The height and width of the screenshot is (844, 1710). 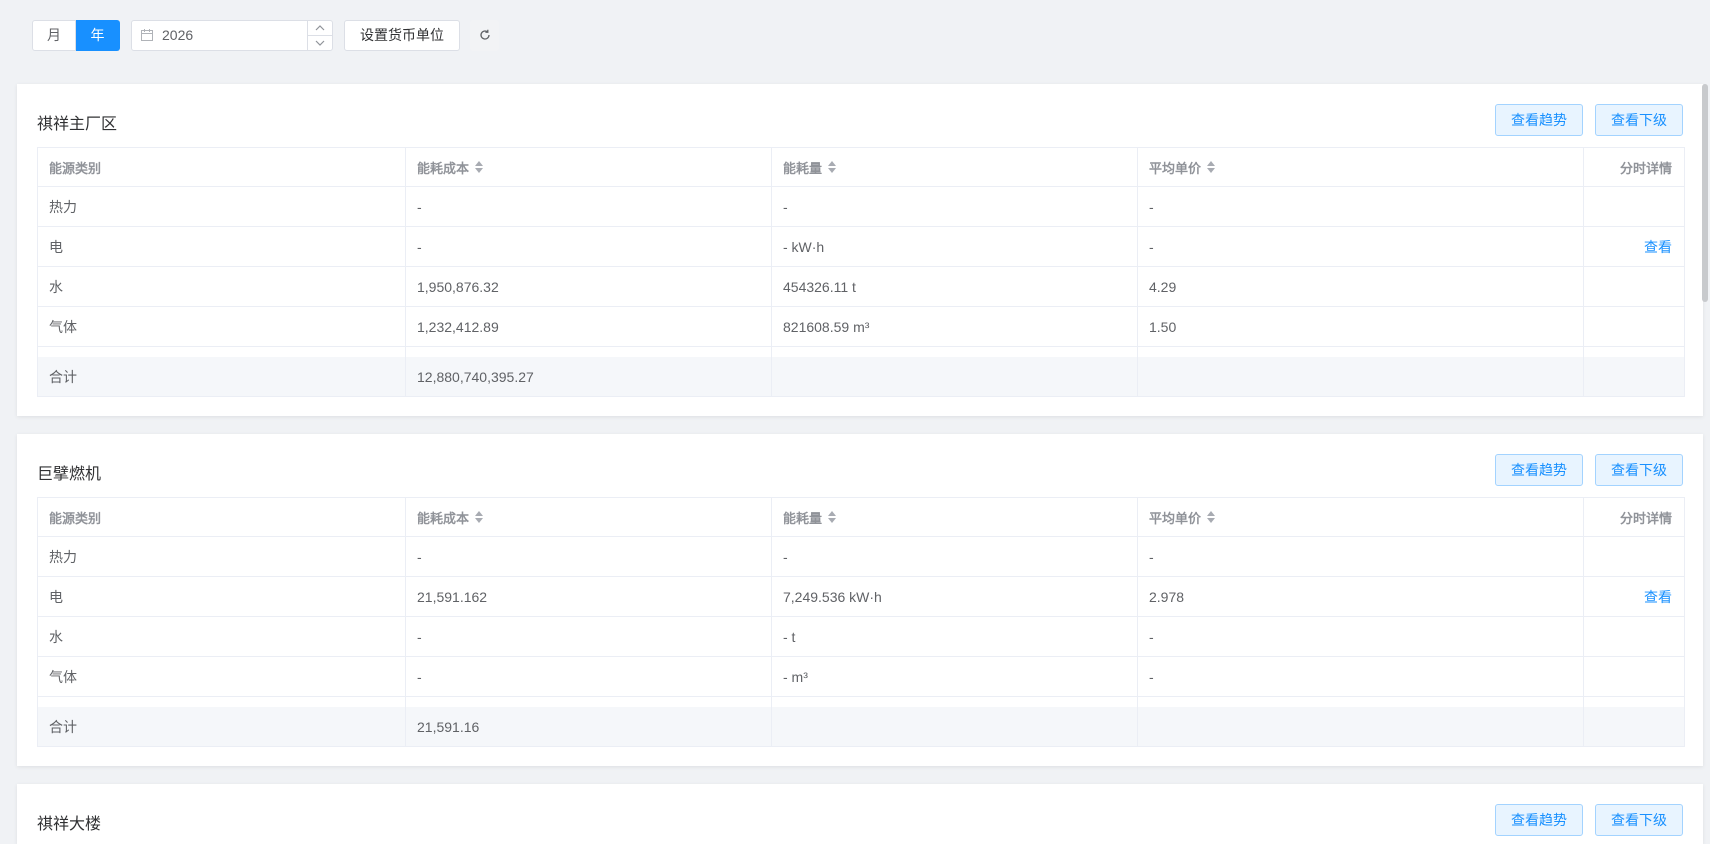 I want to click on card-title: 祺祥主厂区, so click(x=77, y=124).